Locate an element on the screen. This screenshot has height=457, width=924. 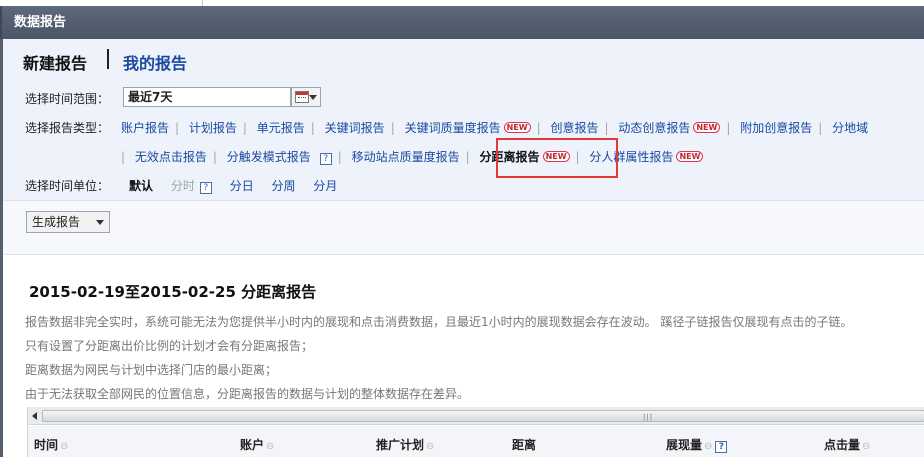
report-type-trigger-mode: 分触发模式报告 is located at coordinates (269, 157).